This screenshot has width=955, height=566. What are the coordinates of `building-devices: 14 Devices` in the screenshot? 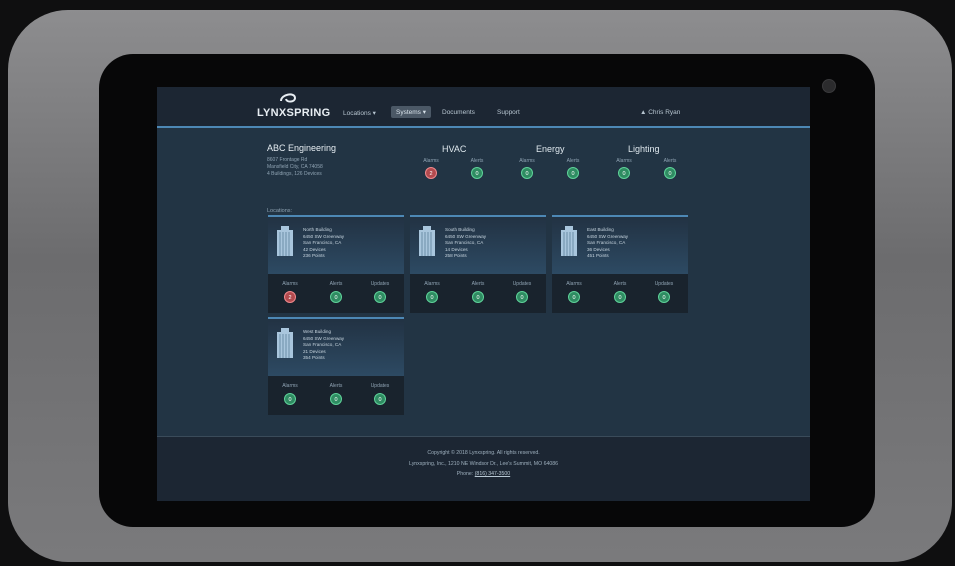 It's located at (456, 249).